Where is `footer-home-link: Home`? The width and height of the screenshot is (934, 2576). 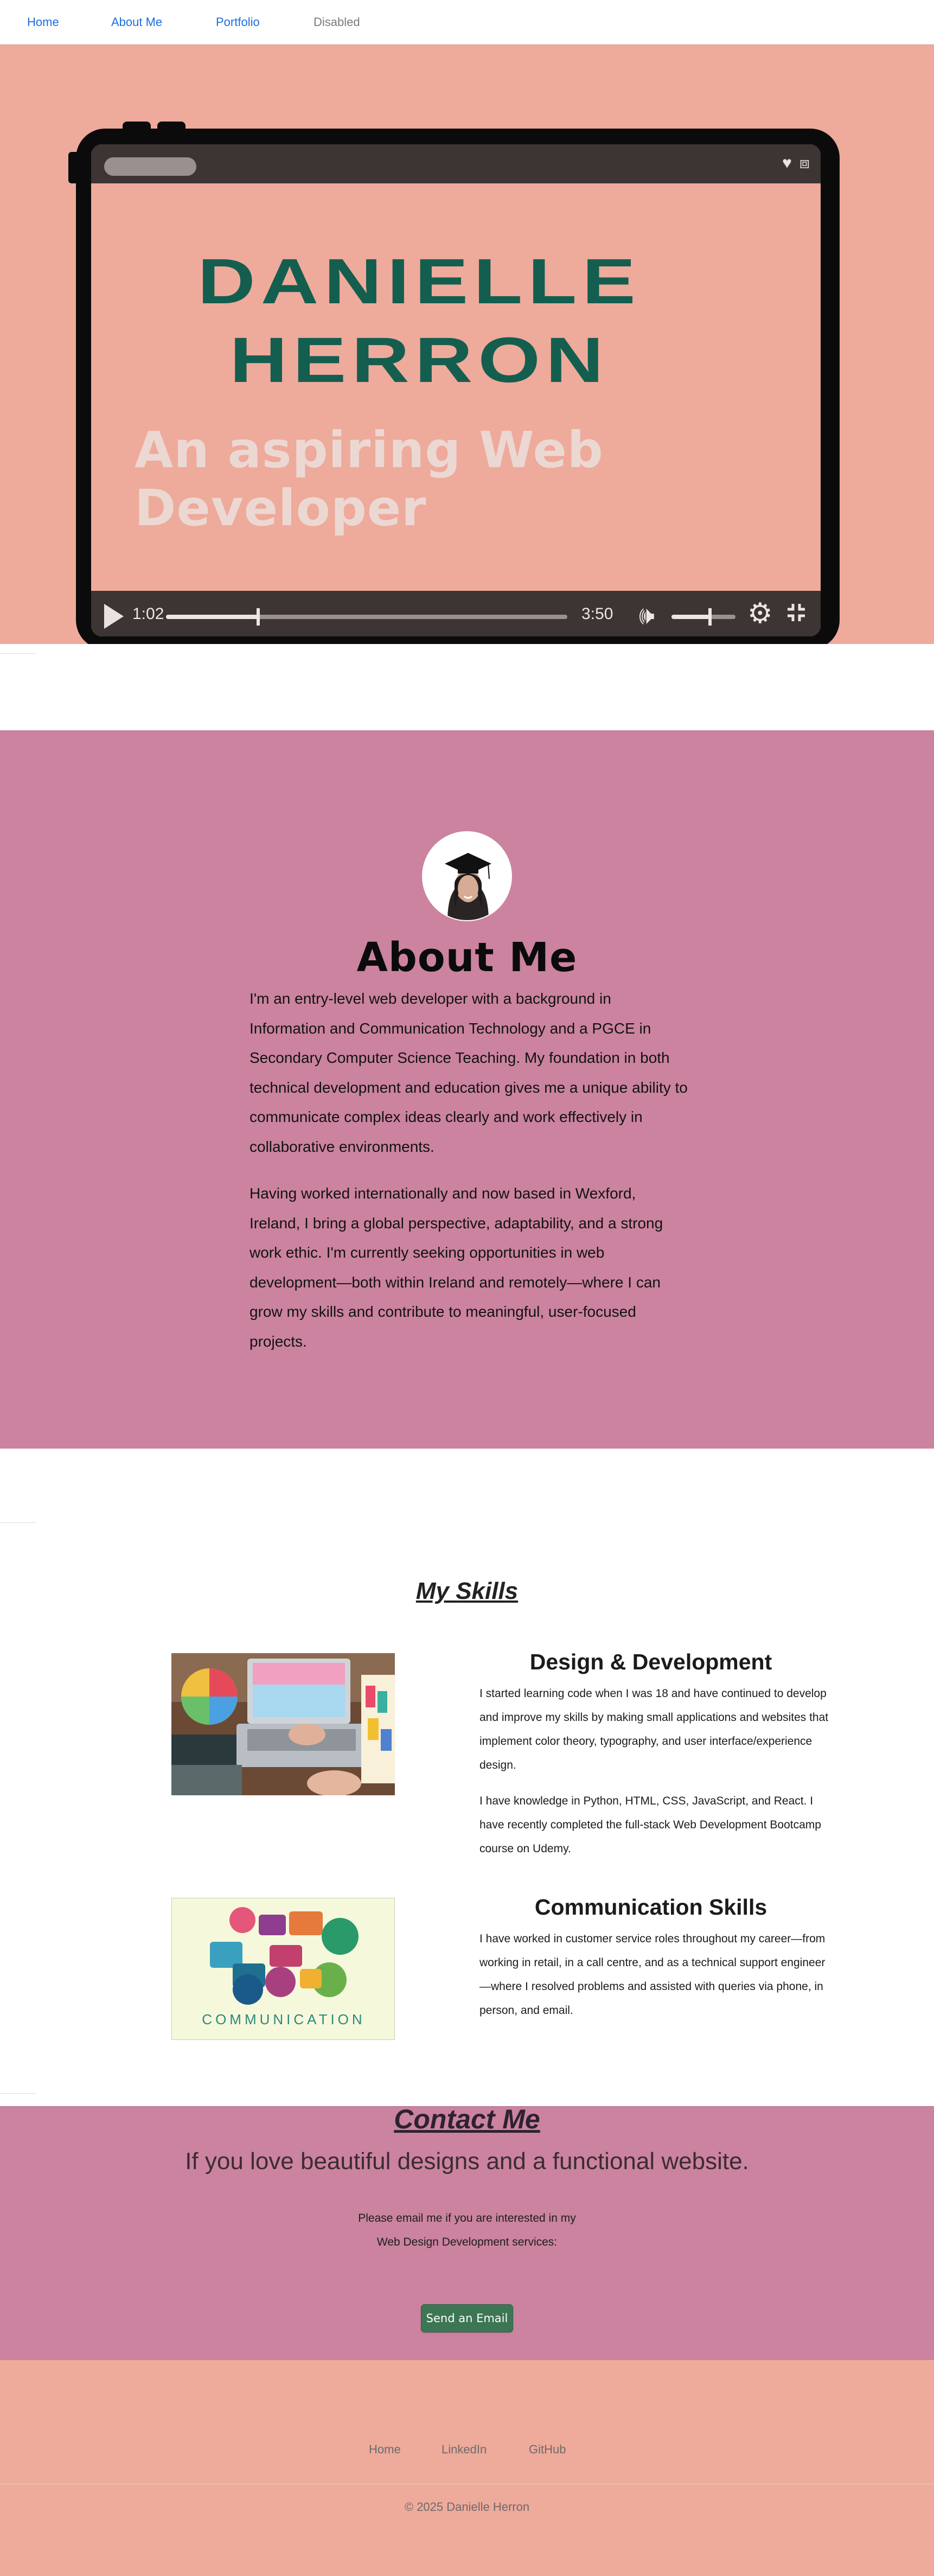
footer-home-link: Home is located at coordinates (385, 2450).